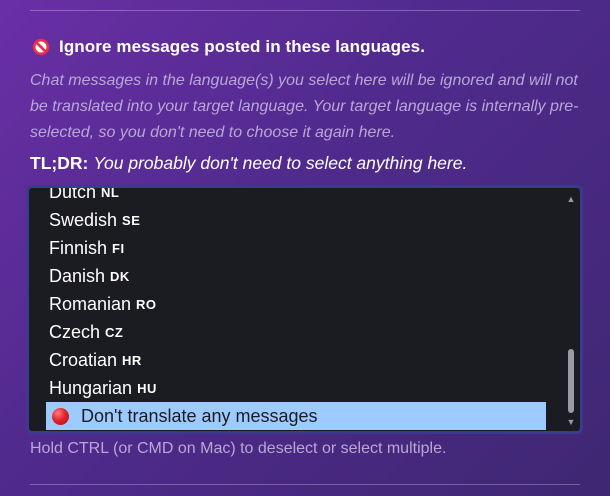 The image size is (610, 496). Describe the element at coordinates (83, 219) in the screenshot. I see `option-name: Swedish` at that location.